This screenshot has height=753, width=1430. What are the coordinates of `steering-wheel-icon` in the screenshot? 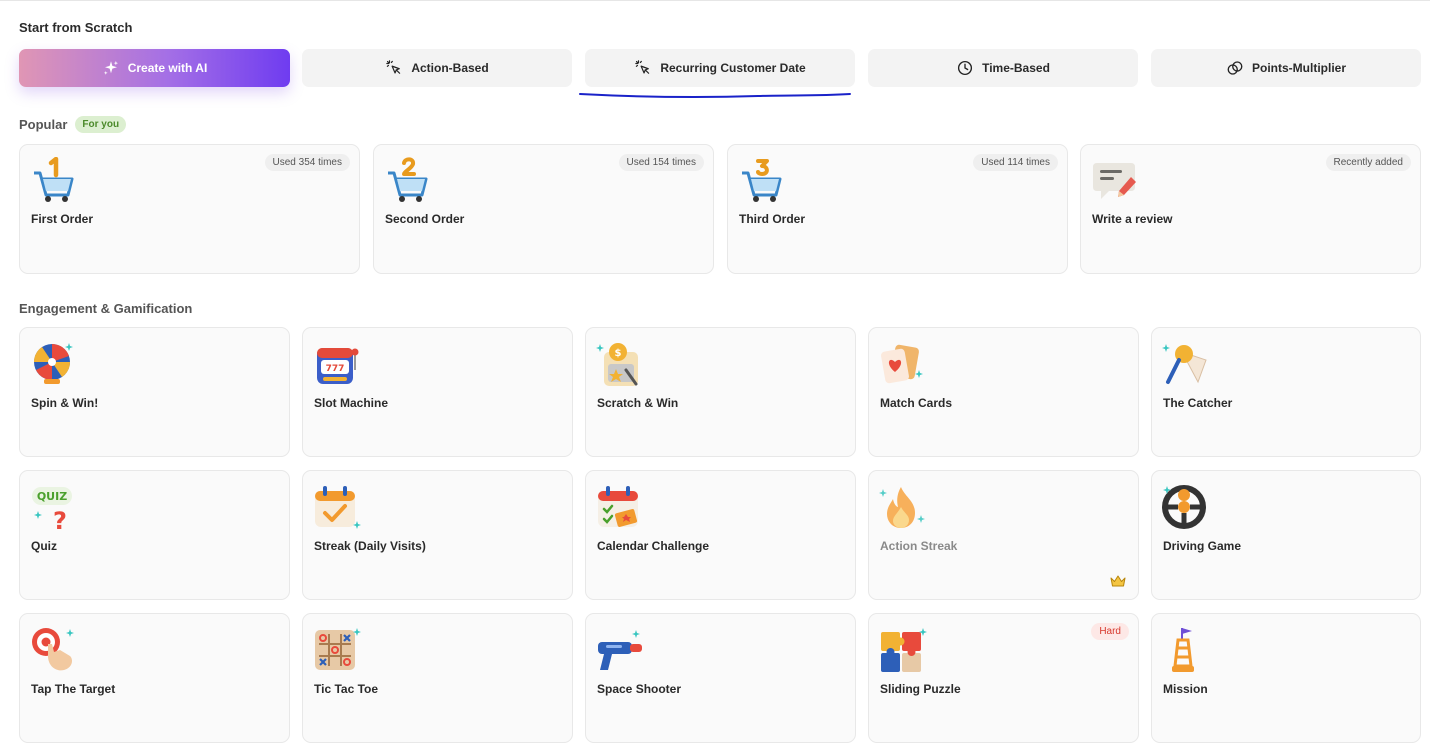 It's located at (1184, 507).